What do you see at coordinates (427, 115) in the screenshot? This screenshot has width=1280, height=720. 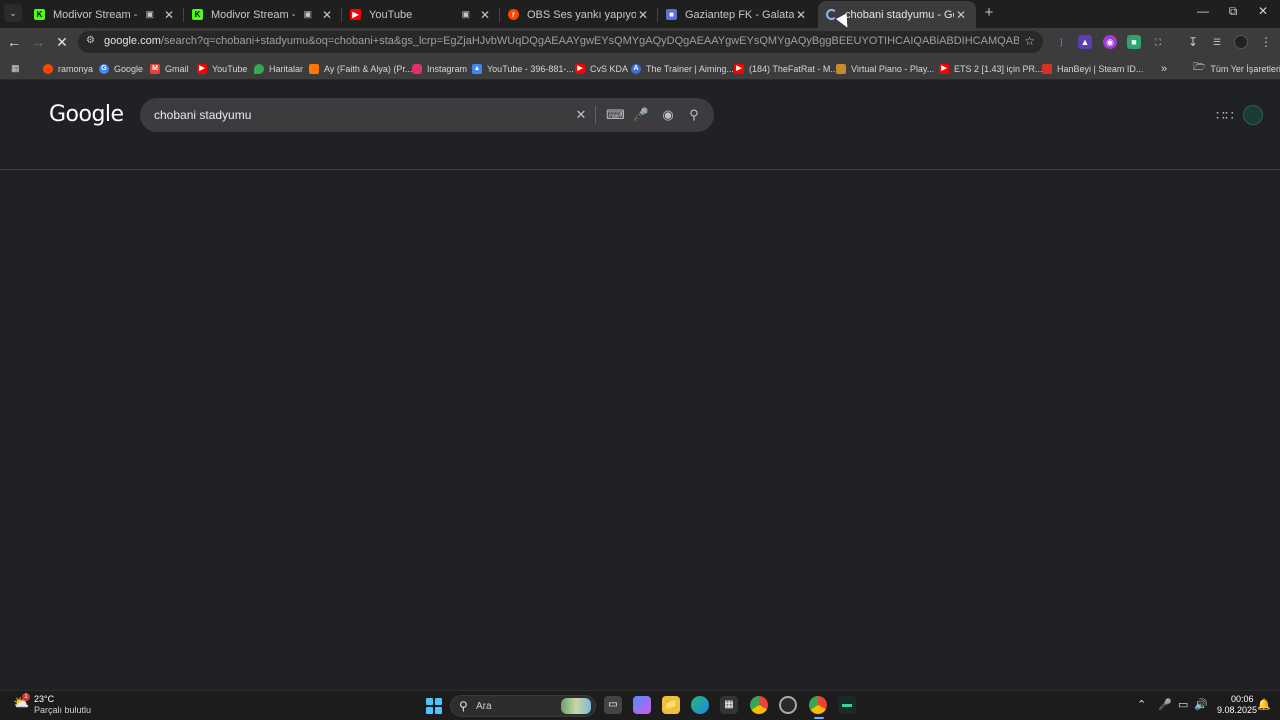 I see `search-box: chobani stadyumu ✕ ⌨ 🎤 ◉ ⚲` at bounding box center [427, 115].